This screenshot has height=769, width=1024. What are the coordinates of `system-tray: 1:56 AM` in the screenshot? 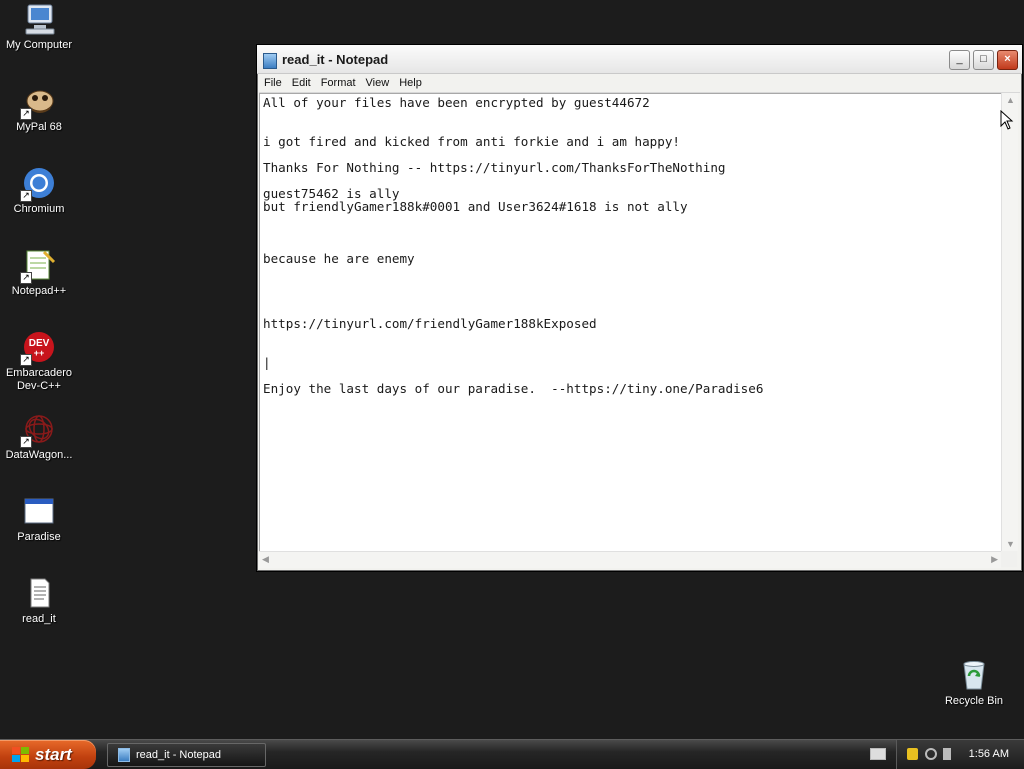 It's located at (960, 754).